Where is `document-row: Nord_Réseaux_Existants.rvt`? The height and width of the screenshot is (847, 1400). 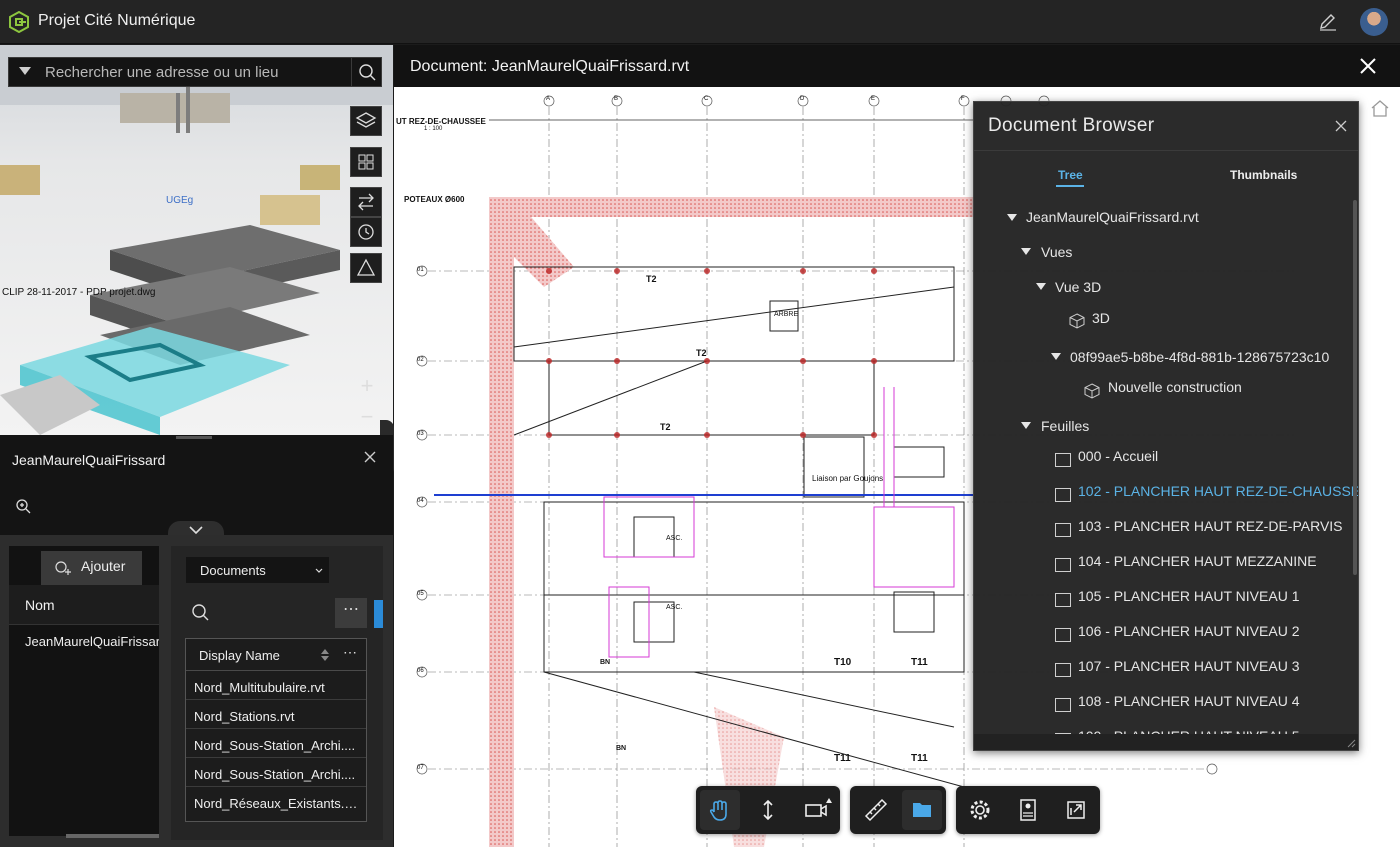
document-row: Nord_Réseaux_Existants.rvt is located at coordinates (276, 801).